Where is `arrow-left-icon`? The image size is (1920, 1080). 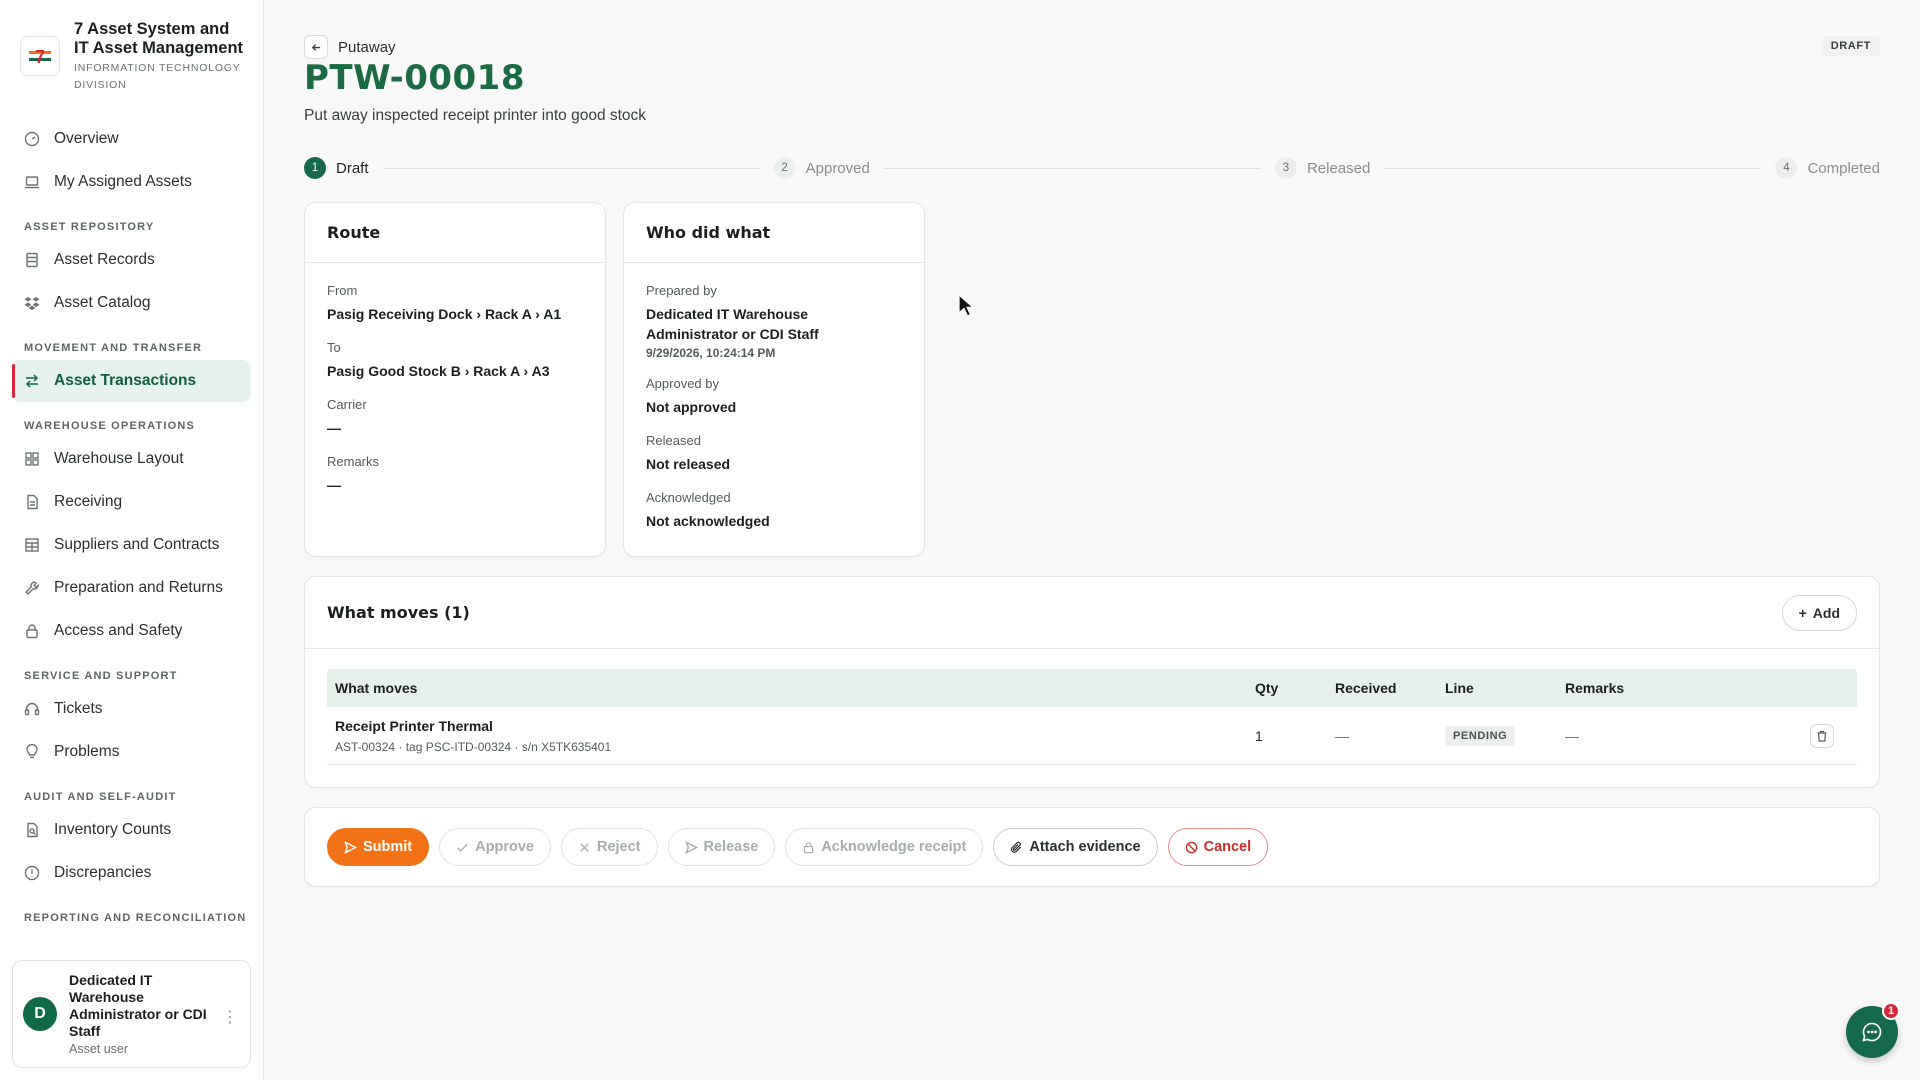
arrow-left-icon is located at coordinates (315, 47).